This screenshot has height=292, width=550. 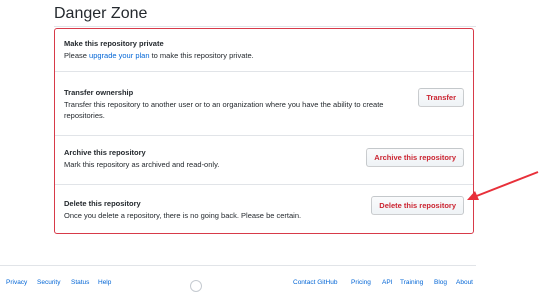 I want to click on archive-repository-button: Archive this repository, so click(x=415, y=157).